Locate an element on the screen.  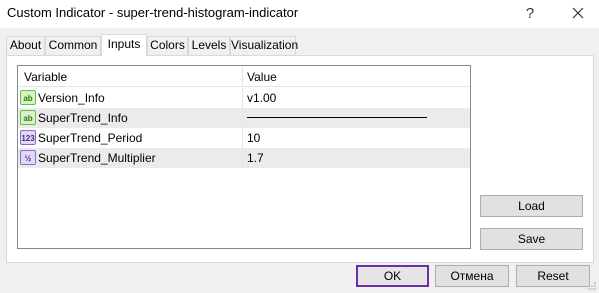
grid-header: Variable Value is located at coordinates (244, 76).